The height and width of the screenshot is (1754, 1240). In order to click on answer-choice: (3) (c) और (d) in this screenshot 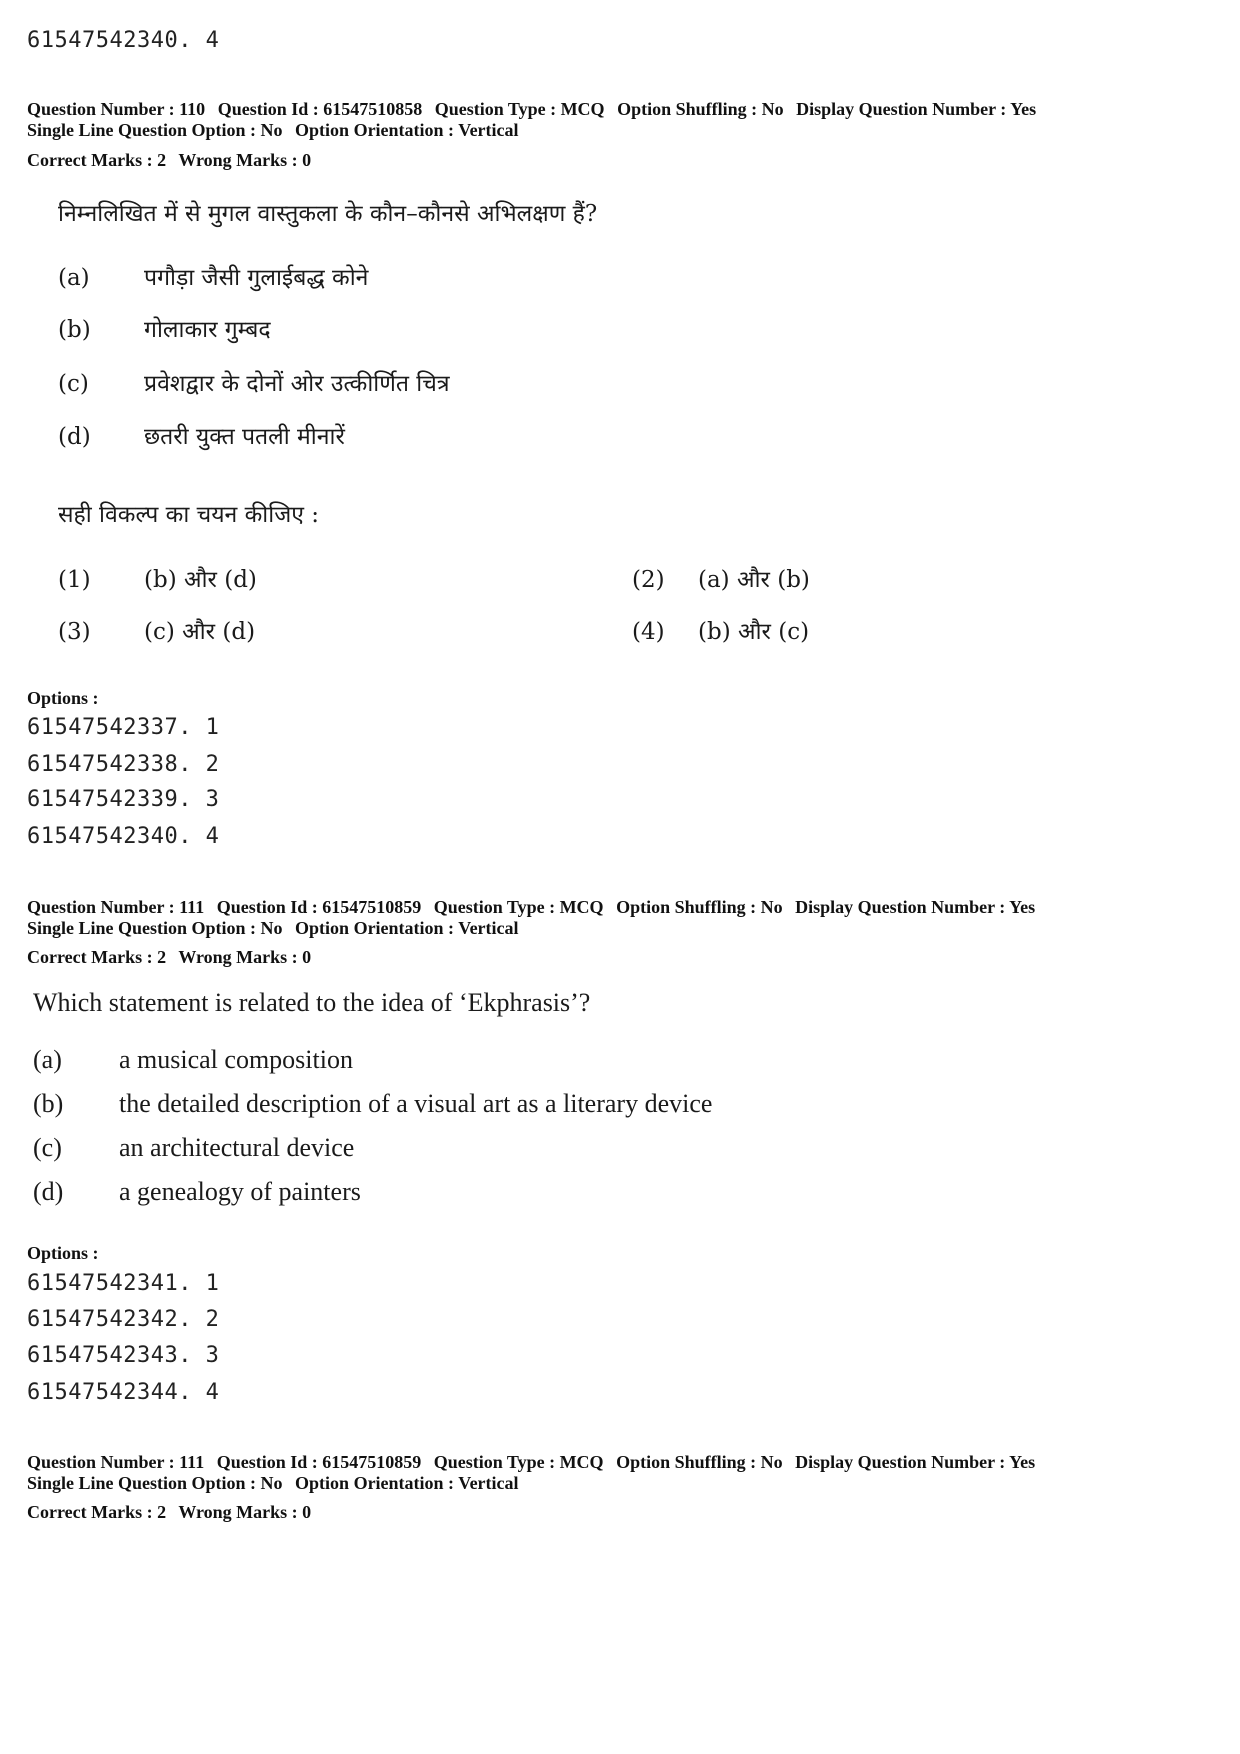, I will do `click(156, 630)`.